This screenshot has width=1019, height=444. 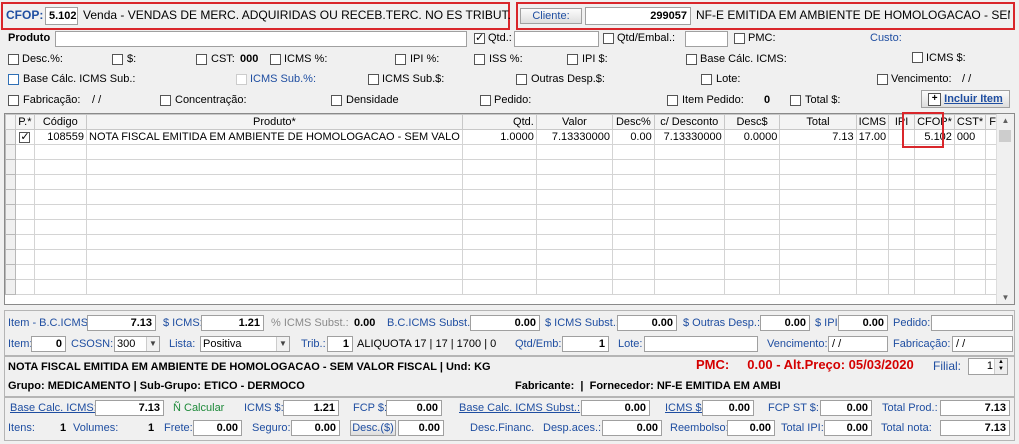 What do you see at coordinates (61, 16) in the screenshot?
I see `cfop-code-input: 5.102` at bounding box center [61, 16].